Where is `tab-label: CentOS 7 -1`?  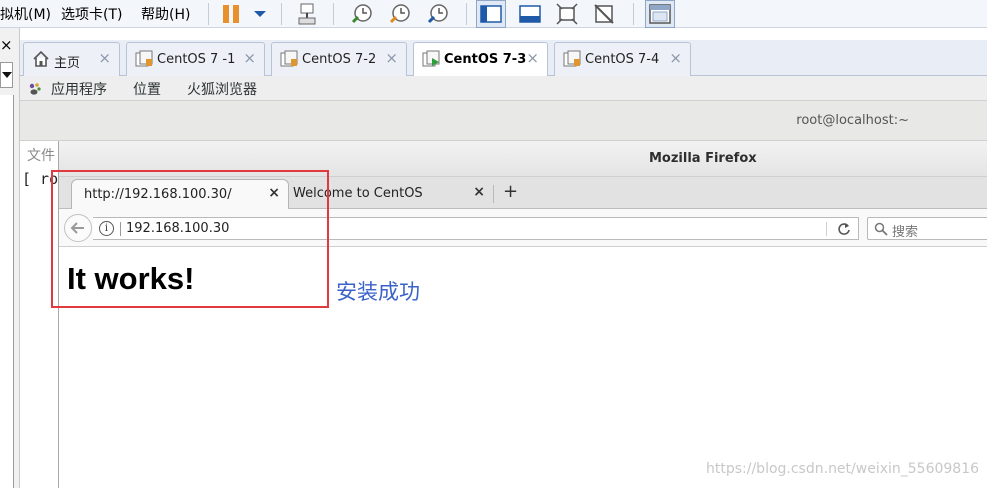
tab-label: CentOS 7 -1 is located at coordinates (196, 59).